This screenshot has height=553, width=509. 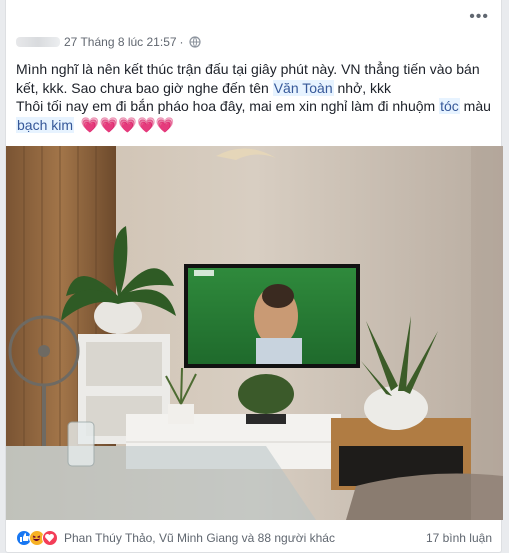 What do you see at coordinates (449, 106) in the screenshot?
I see `tag-hair: tóc` at bounding box center [449, 106].